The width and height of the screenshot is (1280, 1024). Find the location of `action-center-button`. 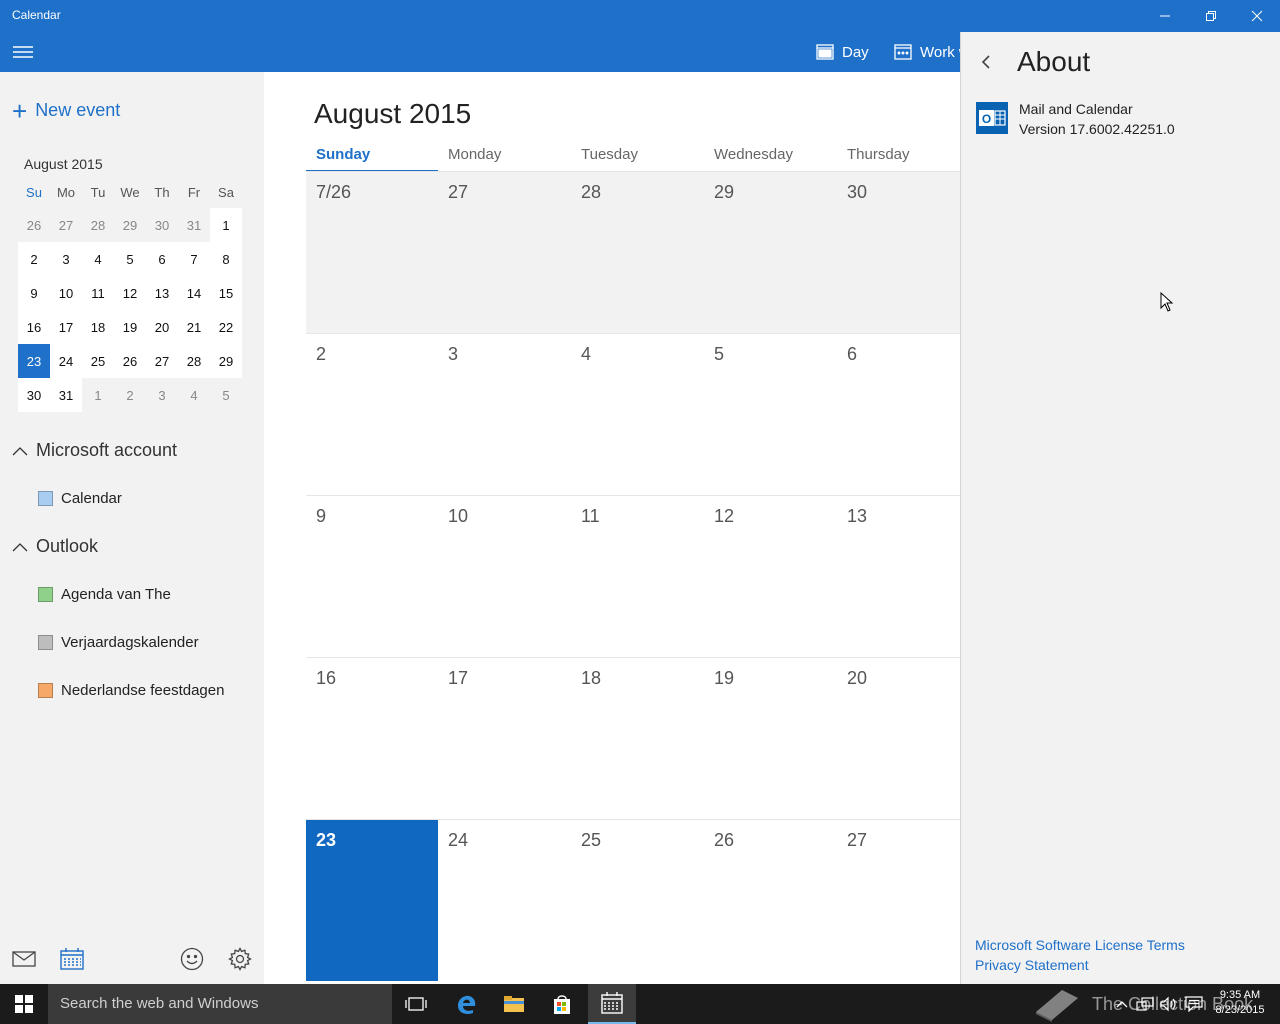

action-center-button is located at coordinates (1194, 1004).